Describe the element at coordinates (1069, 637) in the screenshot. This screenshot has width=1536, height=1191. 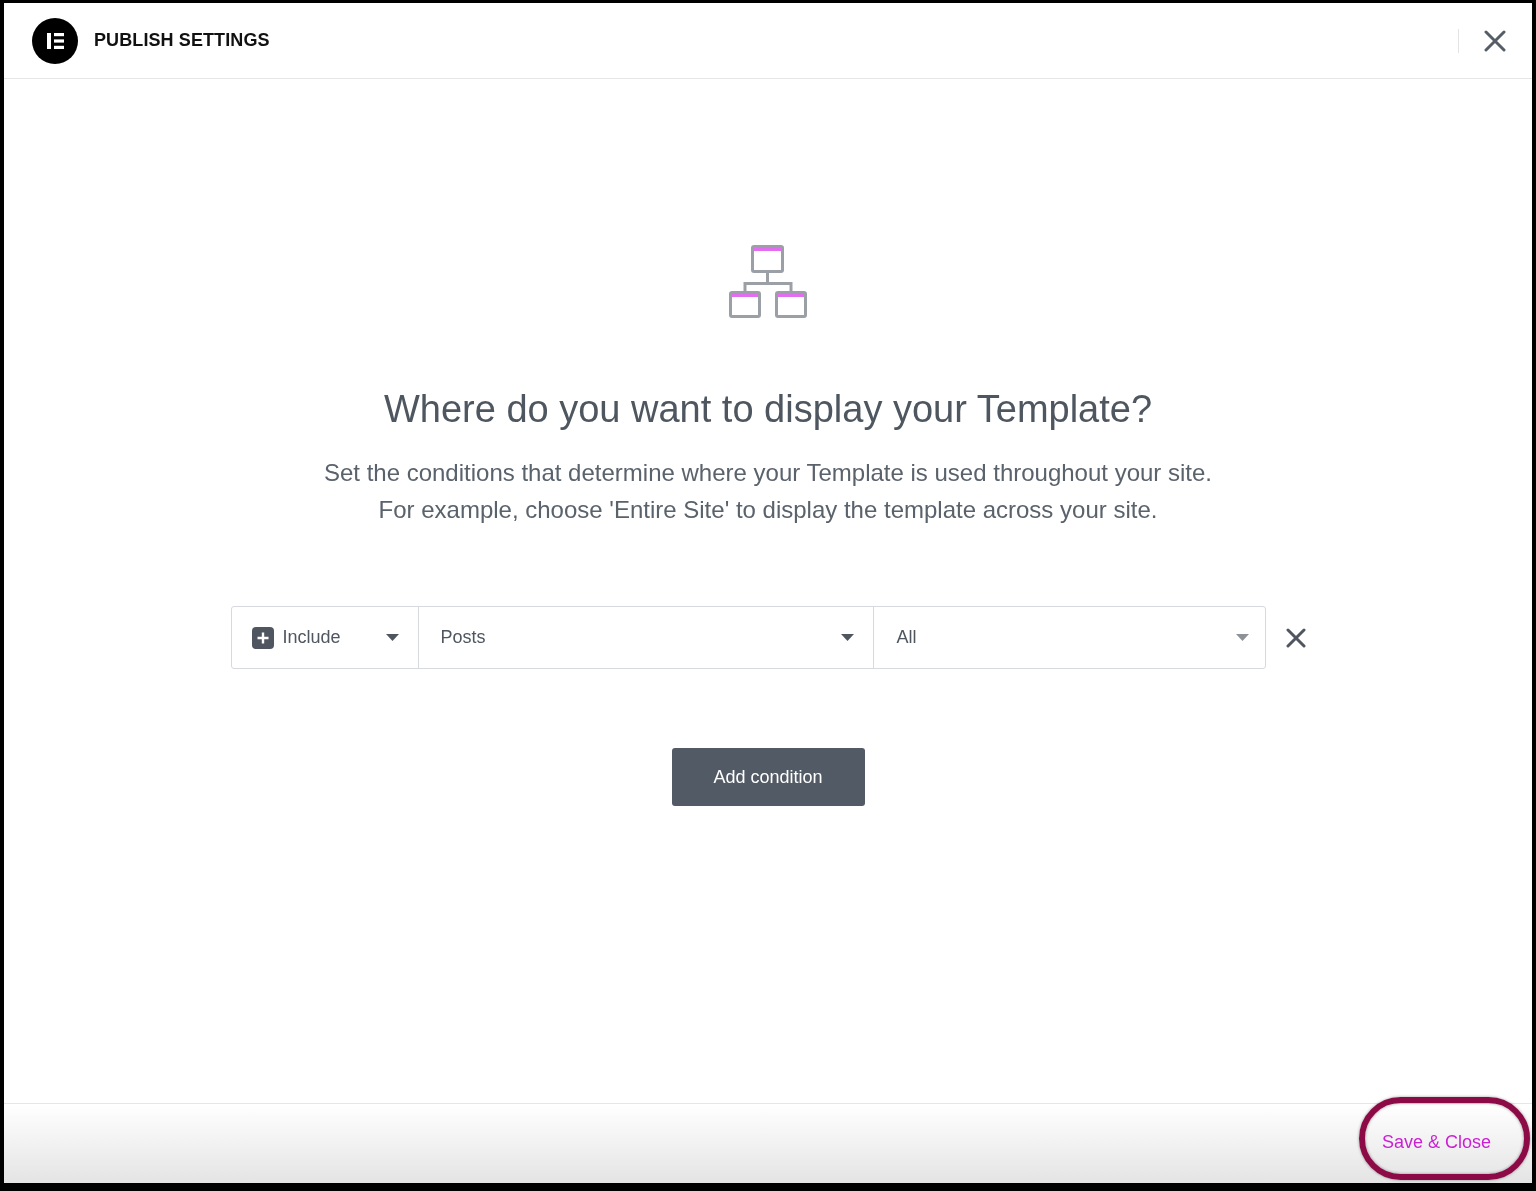
I see `condition-sub-rule-select: All` at that location.